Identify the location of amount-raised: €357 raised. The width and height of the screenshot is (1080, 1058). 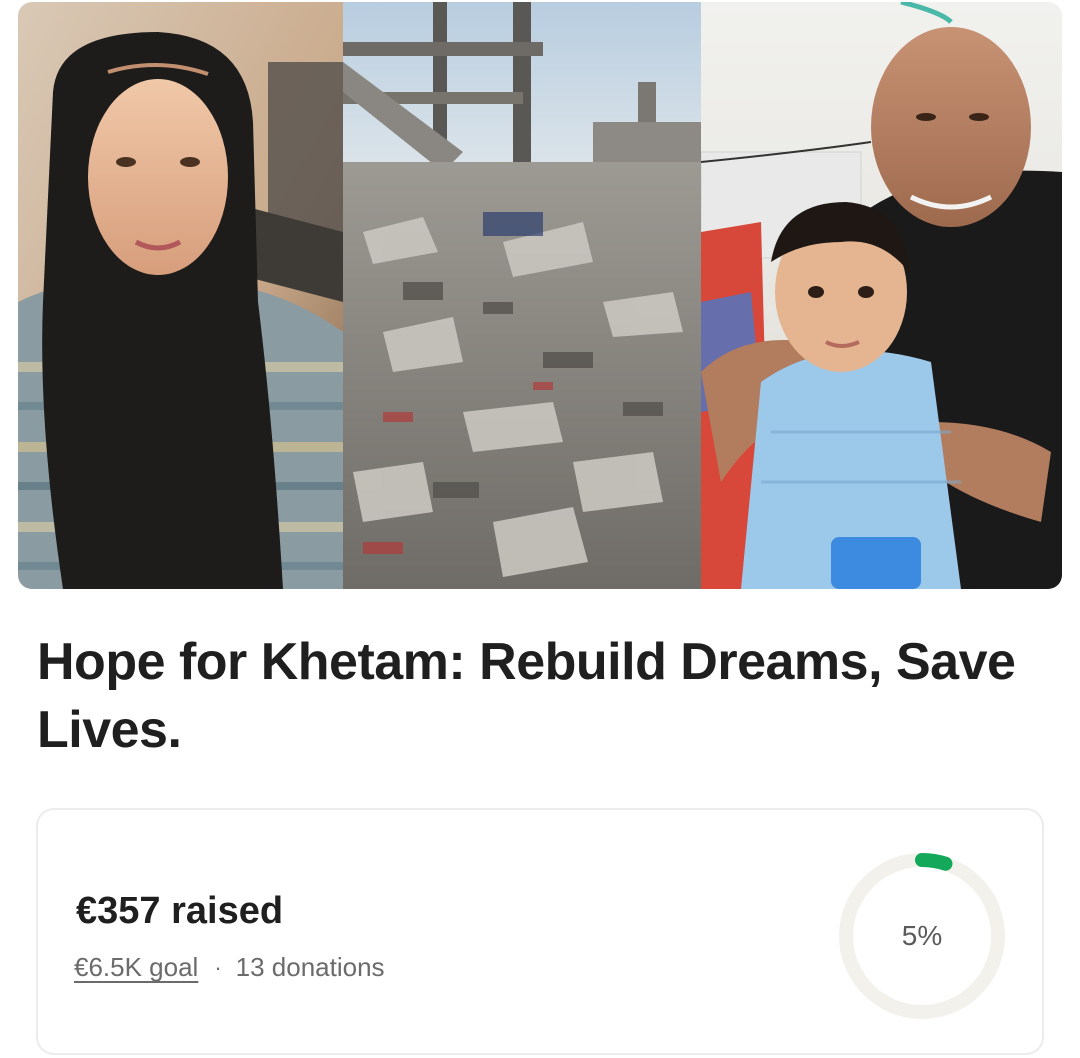
(180, 911).